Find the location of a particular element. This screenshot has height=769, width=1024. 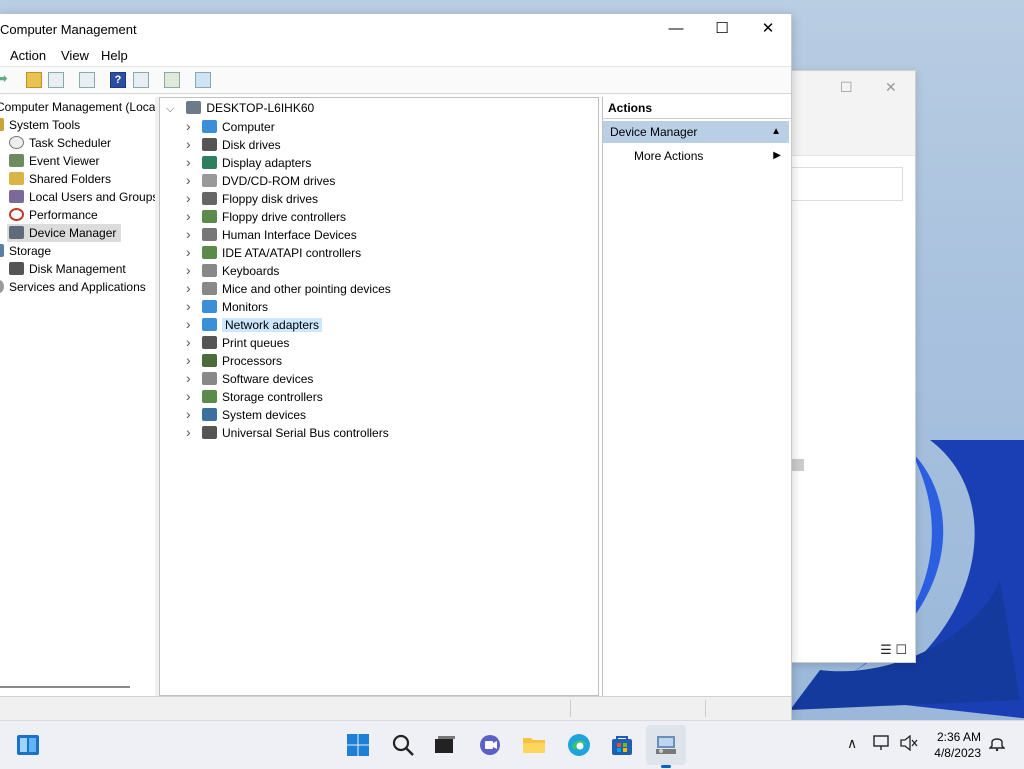

collapse-triangle-icon: ▲ is located at coordinates (776, 132).